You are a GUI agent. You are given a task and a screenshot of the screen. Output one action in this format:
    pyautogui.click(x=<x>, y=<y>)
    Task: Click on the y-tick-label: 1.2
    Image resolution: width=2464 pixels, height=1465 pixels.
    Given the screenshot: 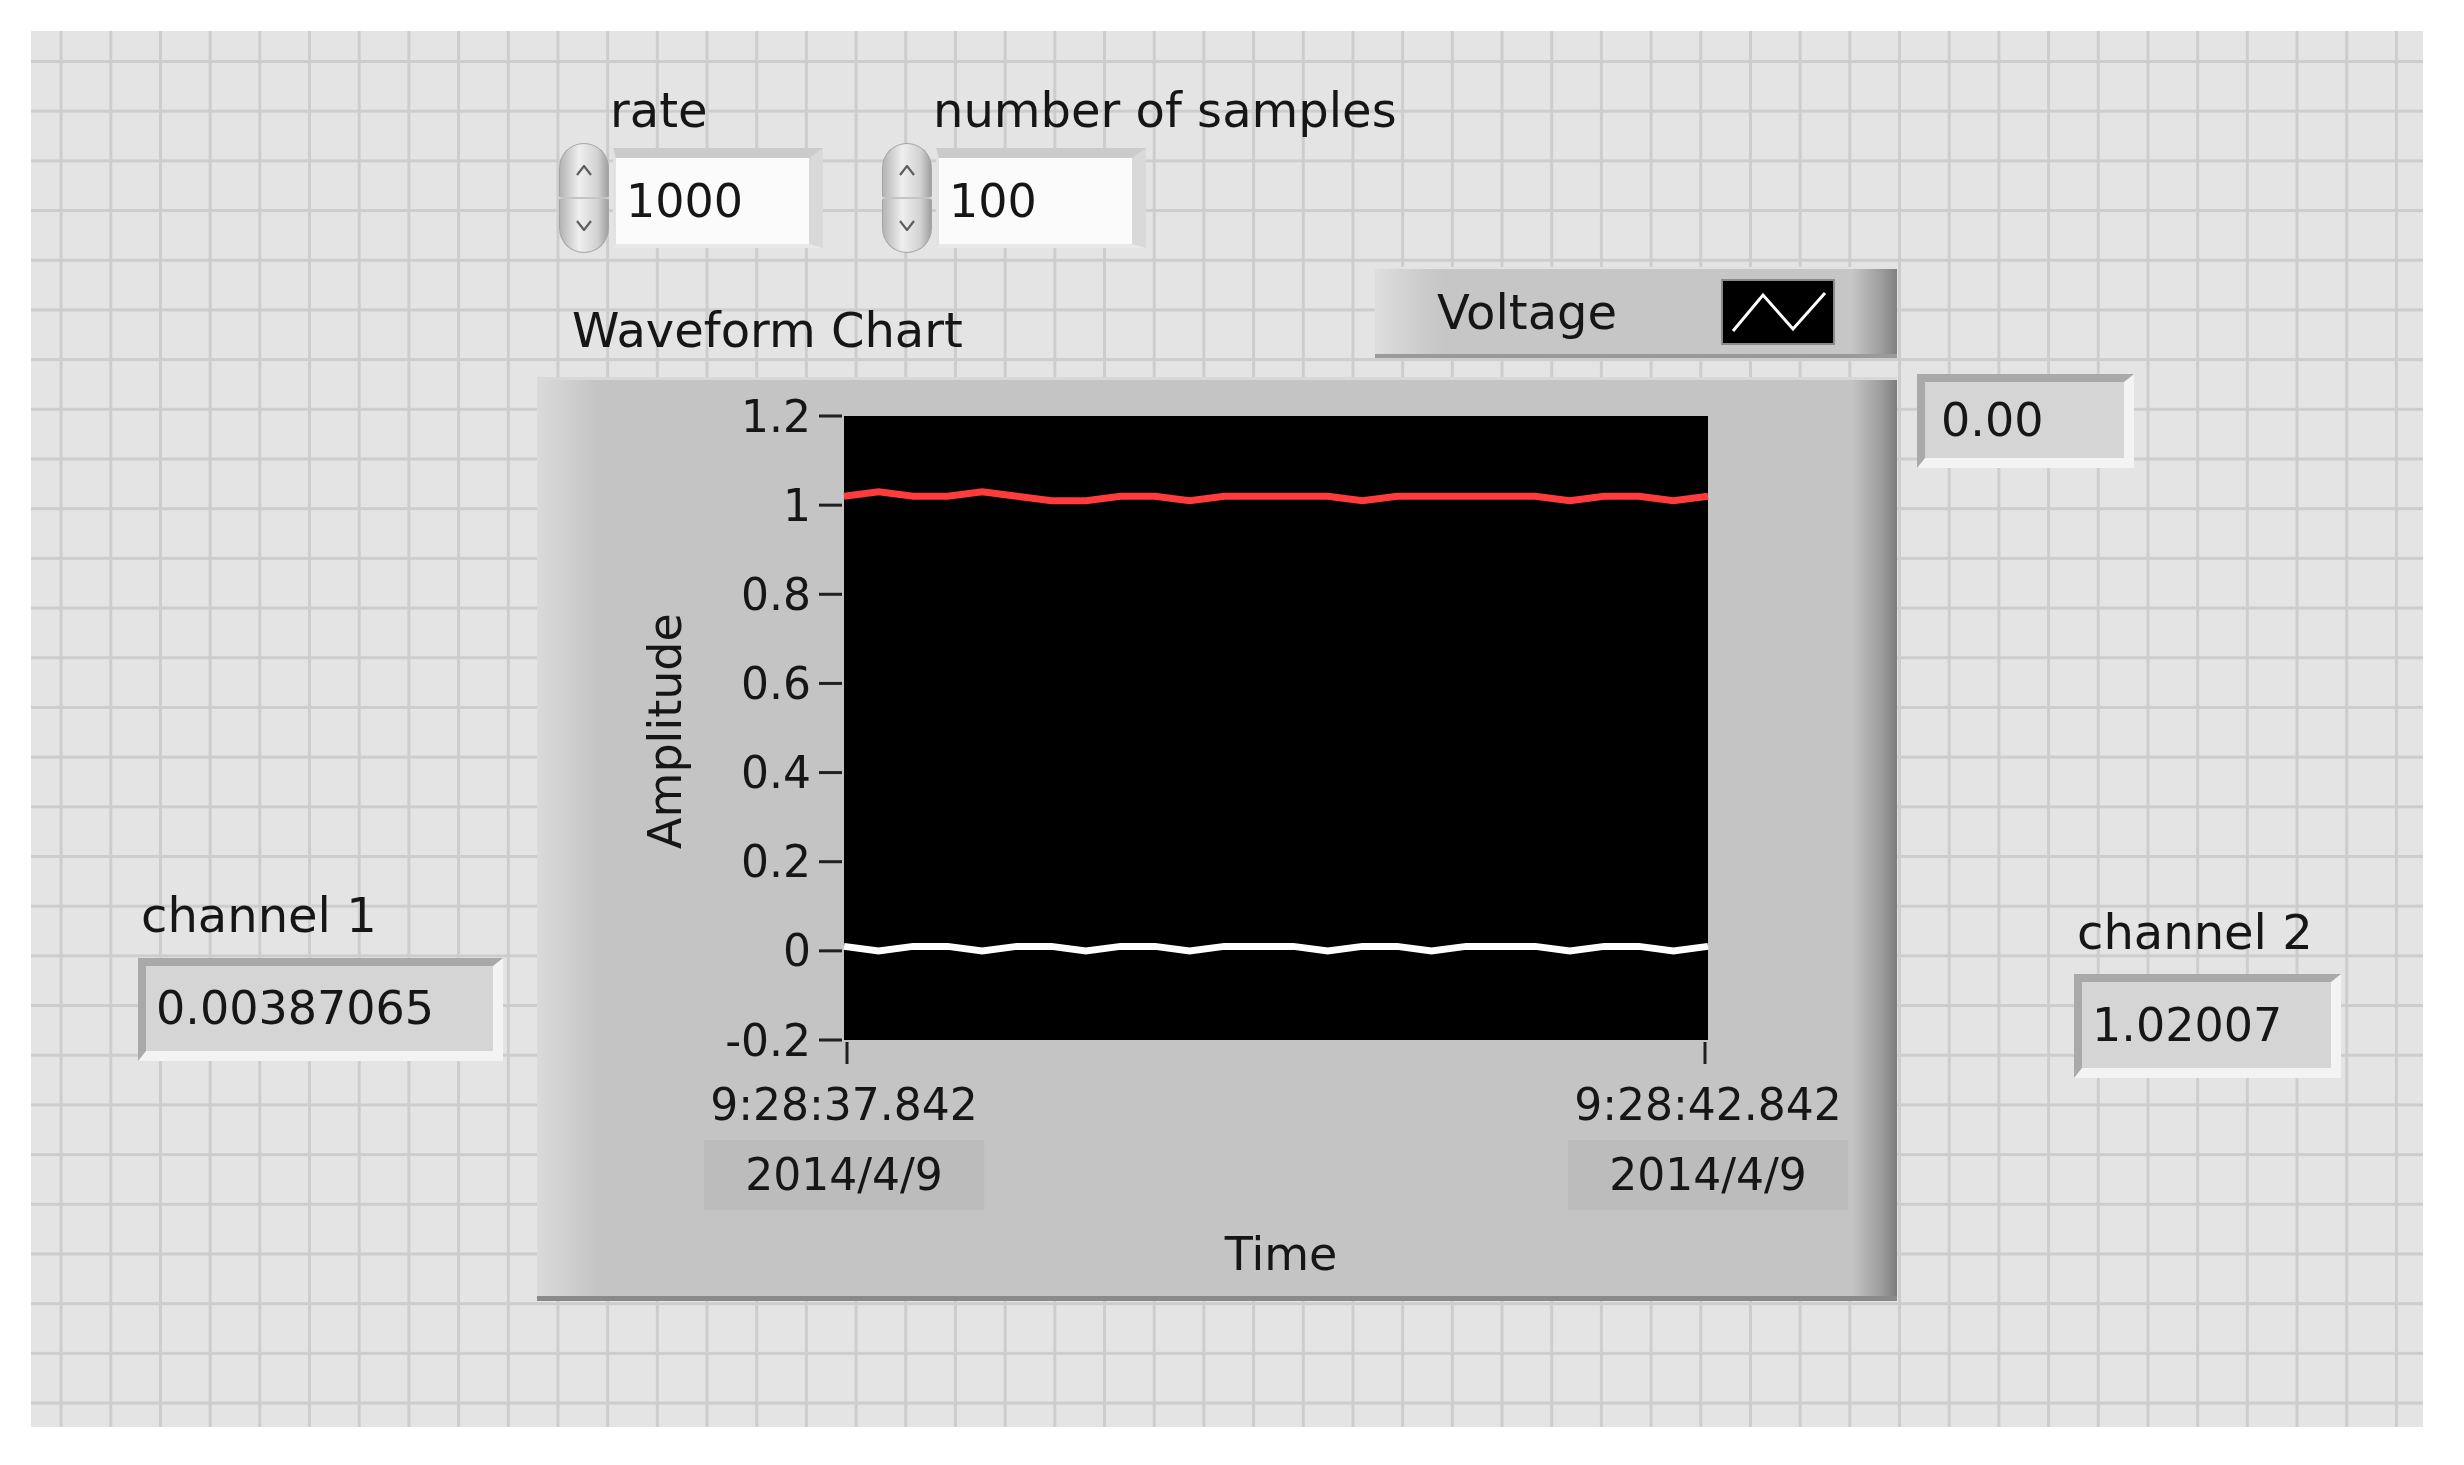 What is the action you would take?
    pyautogui.click(x=776, y=416)
    